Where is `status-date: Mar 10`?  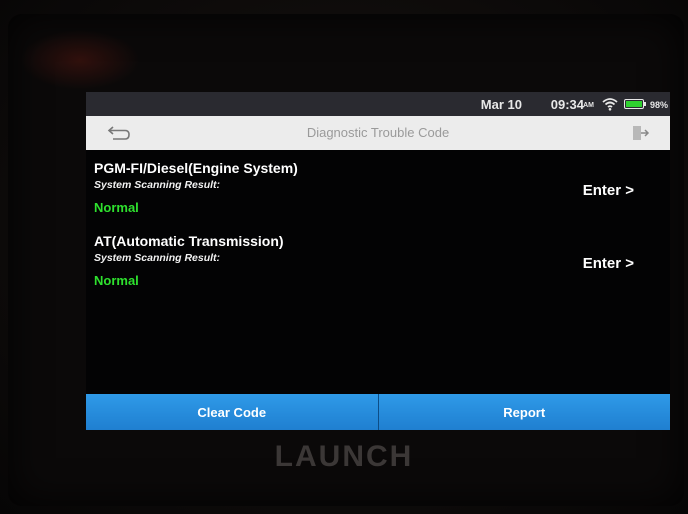 status-date: Mar 10 is located at coordinates (501, 104).